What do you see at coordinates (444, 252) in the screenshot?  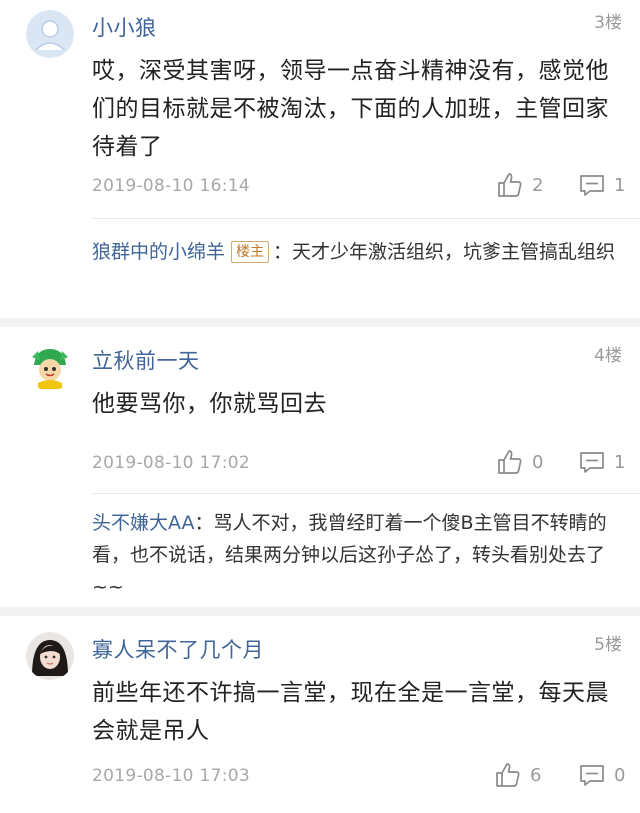 I see `reply-text: ：天才少年激活组织，坑爹主管搞乱组织` at bounding box center [444, 252].